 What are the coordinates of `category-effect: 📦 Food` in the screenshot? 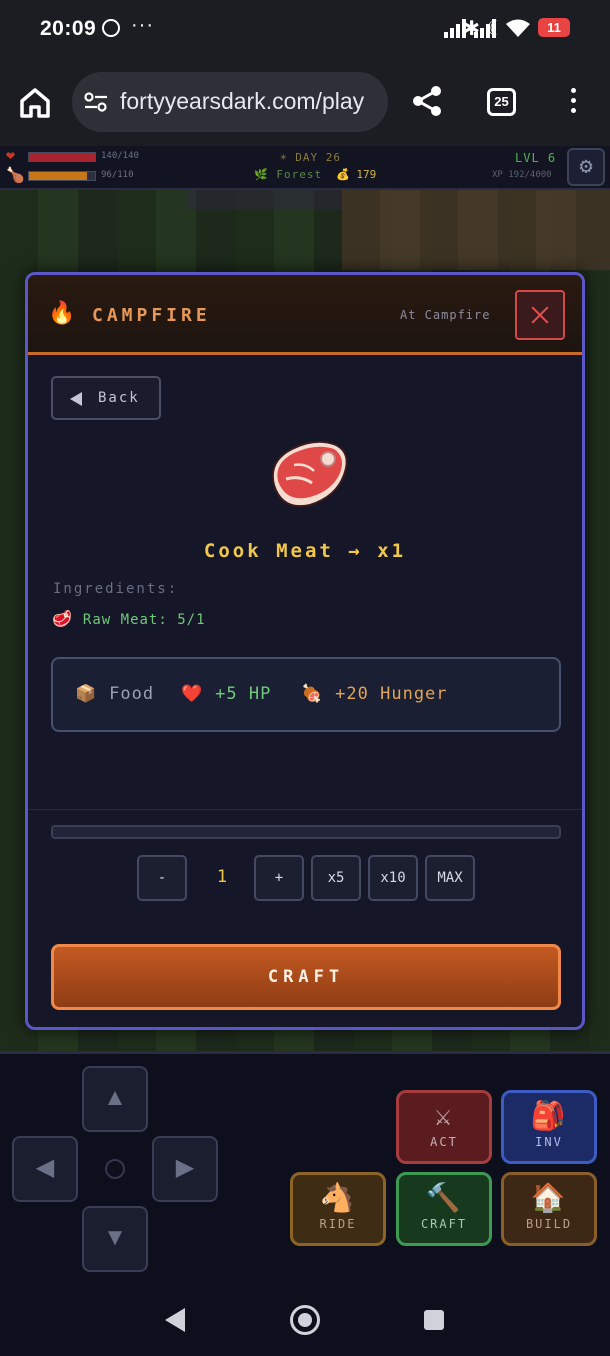 It's located at (115, 694).